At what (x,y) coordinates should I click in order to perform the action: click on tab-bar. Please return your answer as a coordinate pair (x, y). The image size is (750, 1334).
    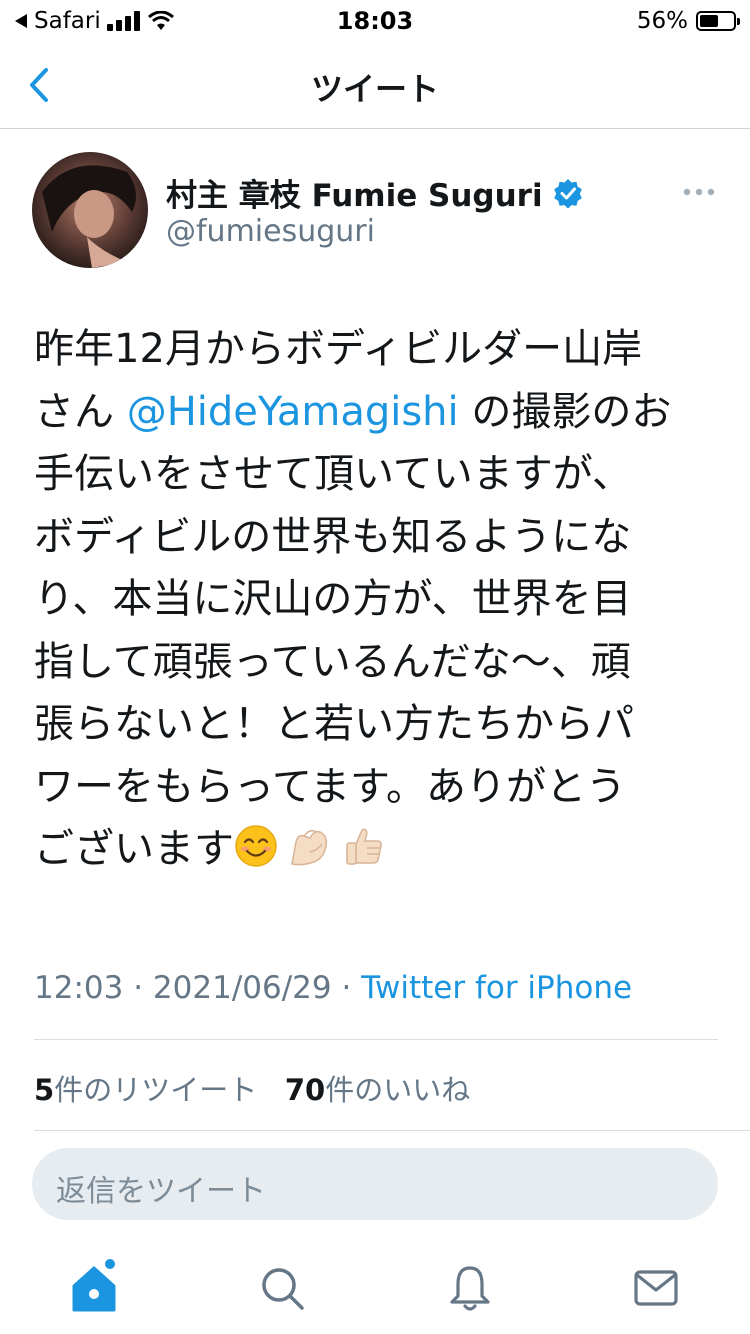
    Looking at the image, I should click on (375, 1291).